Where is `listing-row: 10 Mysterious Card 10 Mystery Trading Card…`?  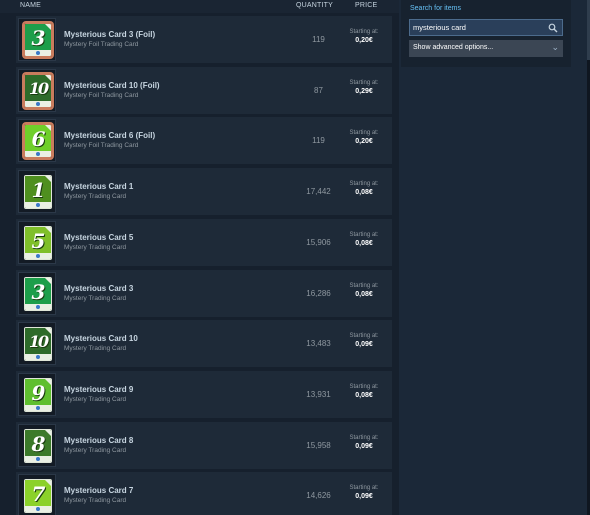
listing-row: 10 Mysterious Card 10 Mystery Trading Card… is located at coordinates (204, 343).